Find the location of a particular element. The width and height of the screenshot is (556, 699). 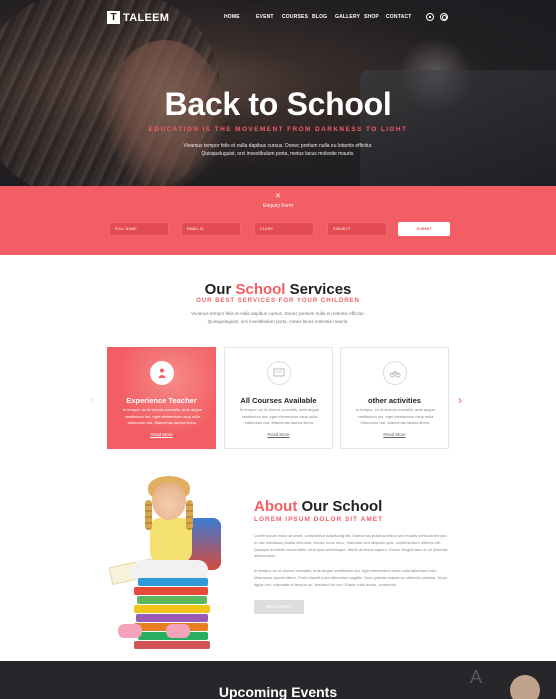

card-title: other activities is located at coordinates (394, 400).